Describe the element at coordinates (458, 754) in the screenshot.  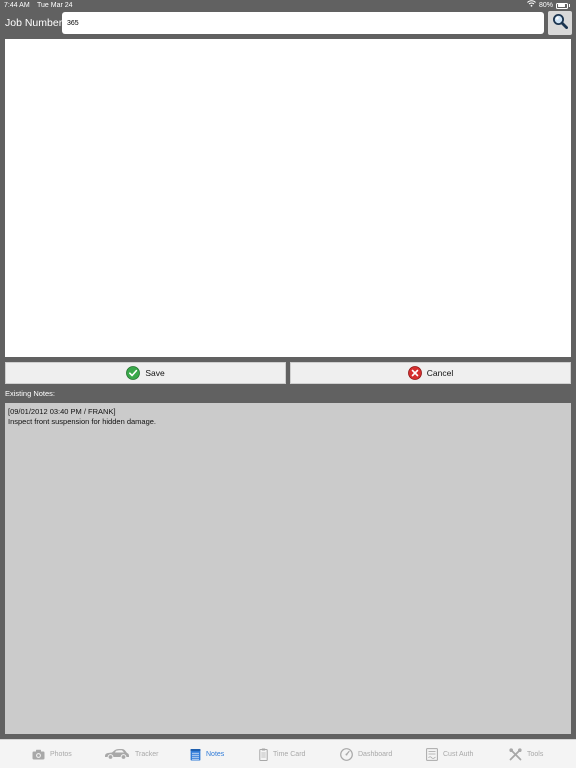
I see `tab-cust-auth-label: Cust Auth` at that location.